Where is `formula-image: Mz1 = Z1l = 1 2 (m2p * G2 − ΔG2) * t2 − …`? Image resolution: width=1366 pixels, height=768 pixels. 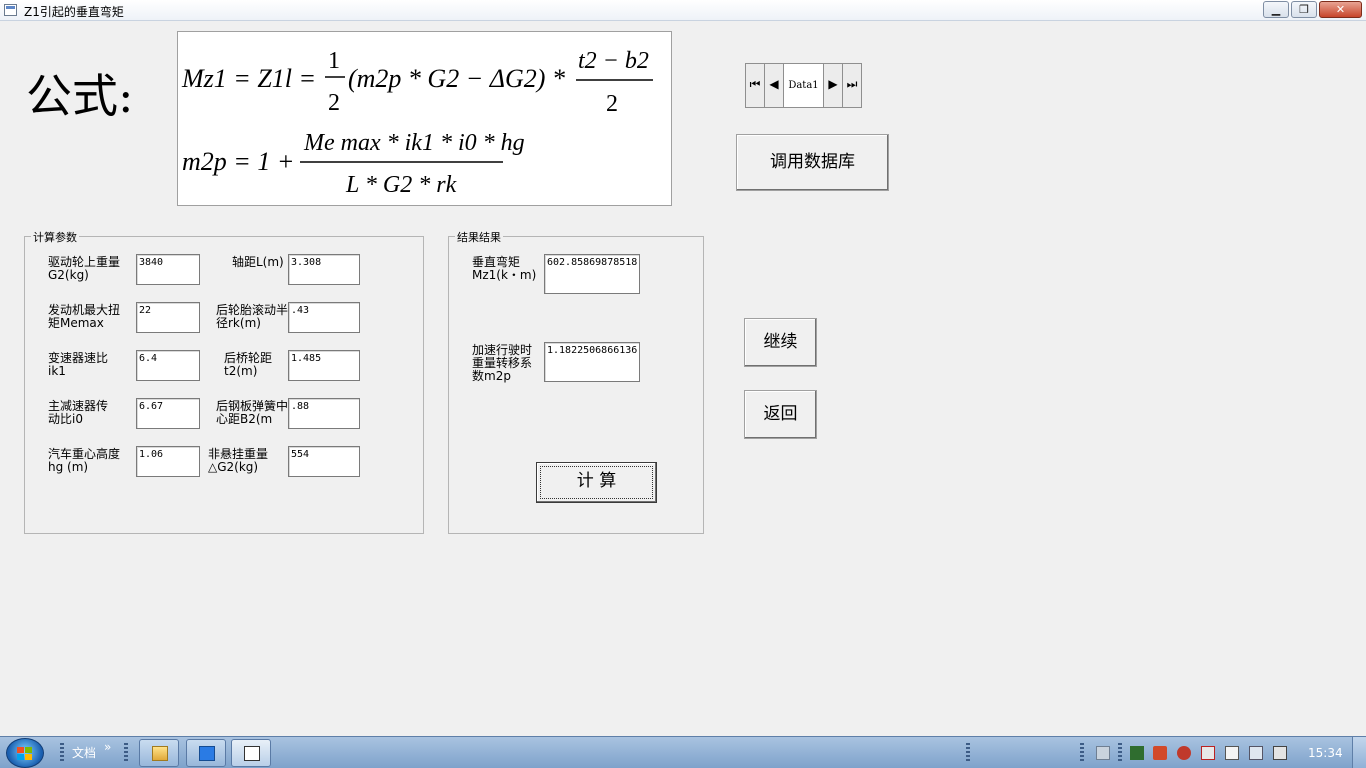 formula-image: Mz1 = Z1l = 1 2 (m2p * G2 − ΔG2) * t2 − … is located at coordinates (424, 118).